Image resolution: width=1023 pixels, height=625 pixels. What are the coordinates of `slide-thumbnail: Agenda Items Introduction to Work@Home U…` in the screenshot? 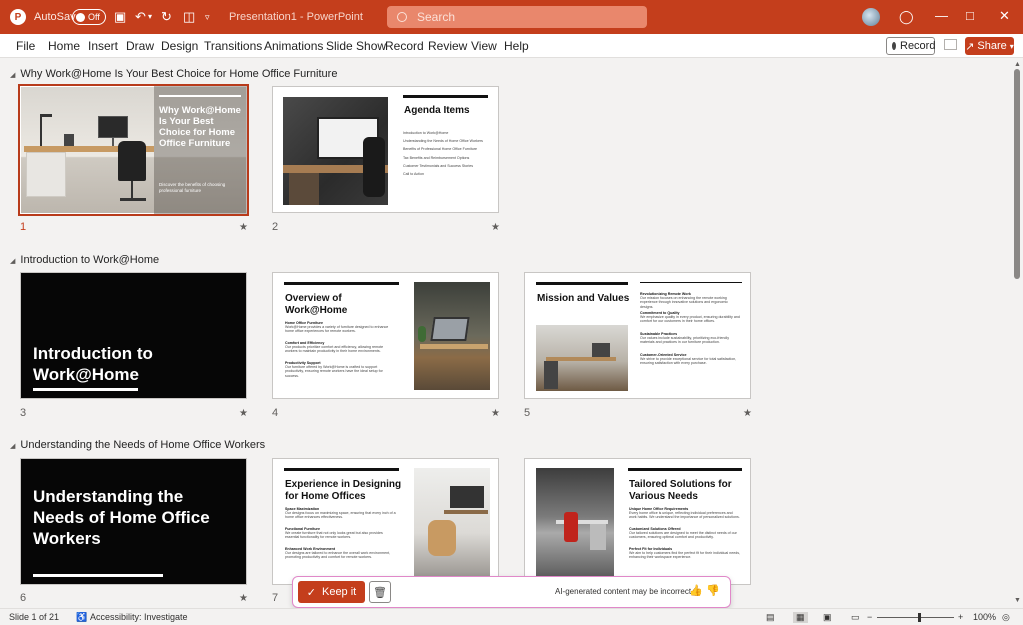 It's located at (385, 149).